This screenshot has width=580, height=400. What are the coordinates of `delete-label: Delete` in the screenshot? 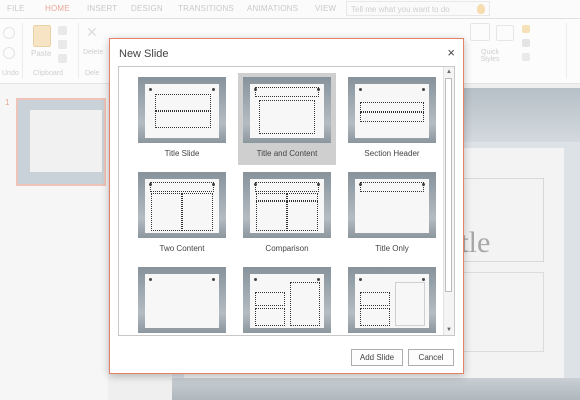 It's located at (93, 52).